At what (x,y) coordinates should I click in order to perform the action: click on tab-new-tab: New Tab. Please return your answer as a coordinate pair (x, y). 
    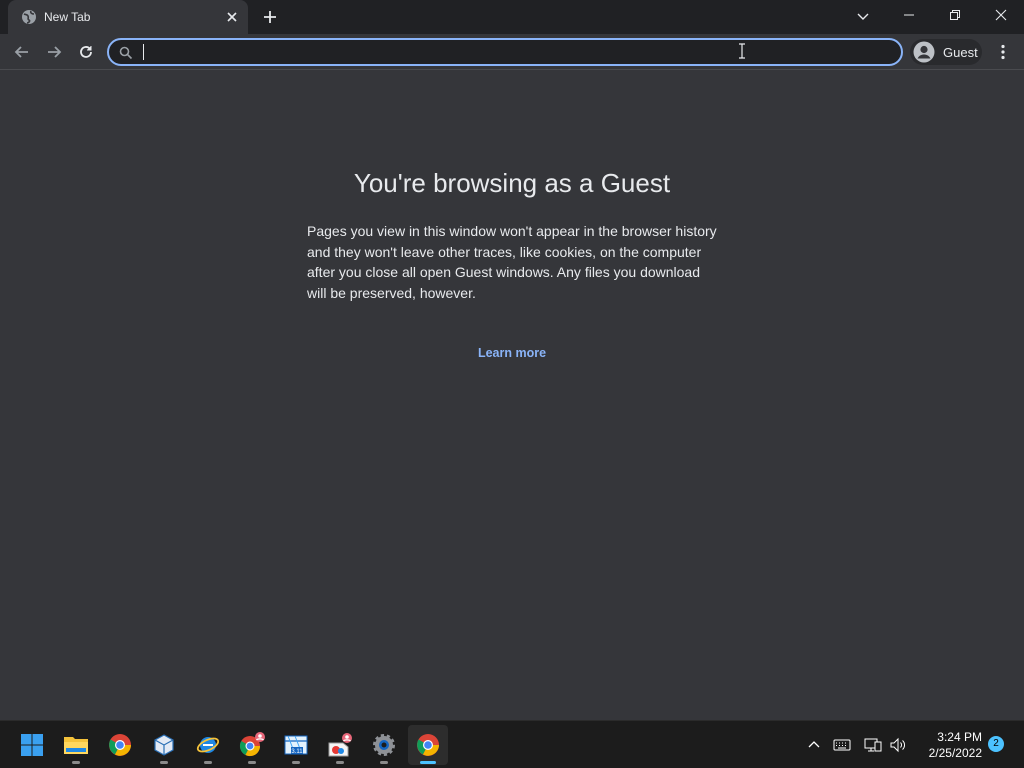
    Looking at the image, I should click on (128, 17).